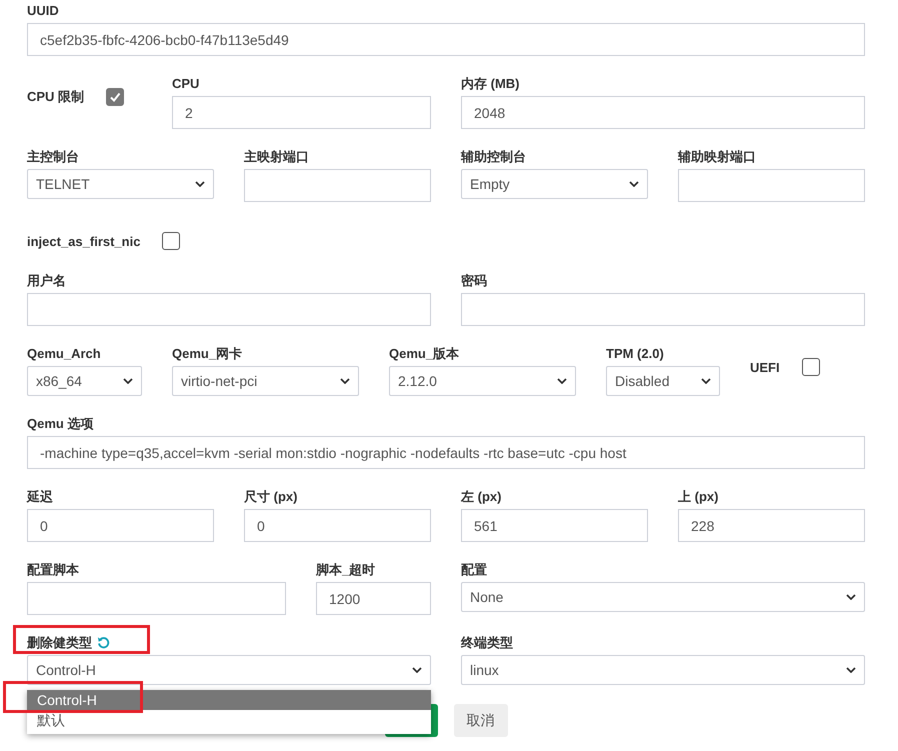  What do you see at coordinates (765, 367) in the screenshot?
I see `field-label: UEFI` at bounding box center [765, 367].